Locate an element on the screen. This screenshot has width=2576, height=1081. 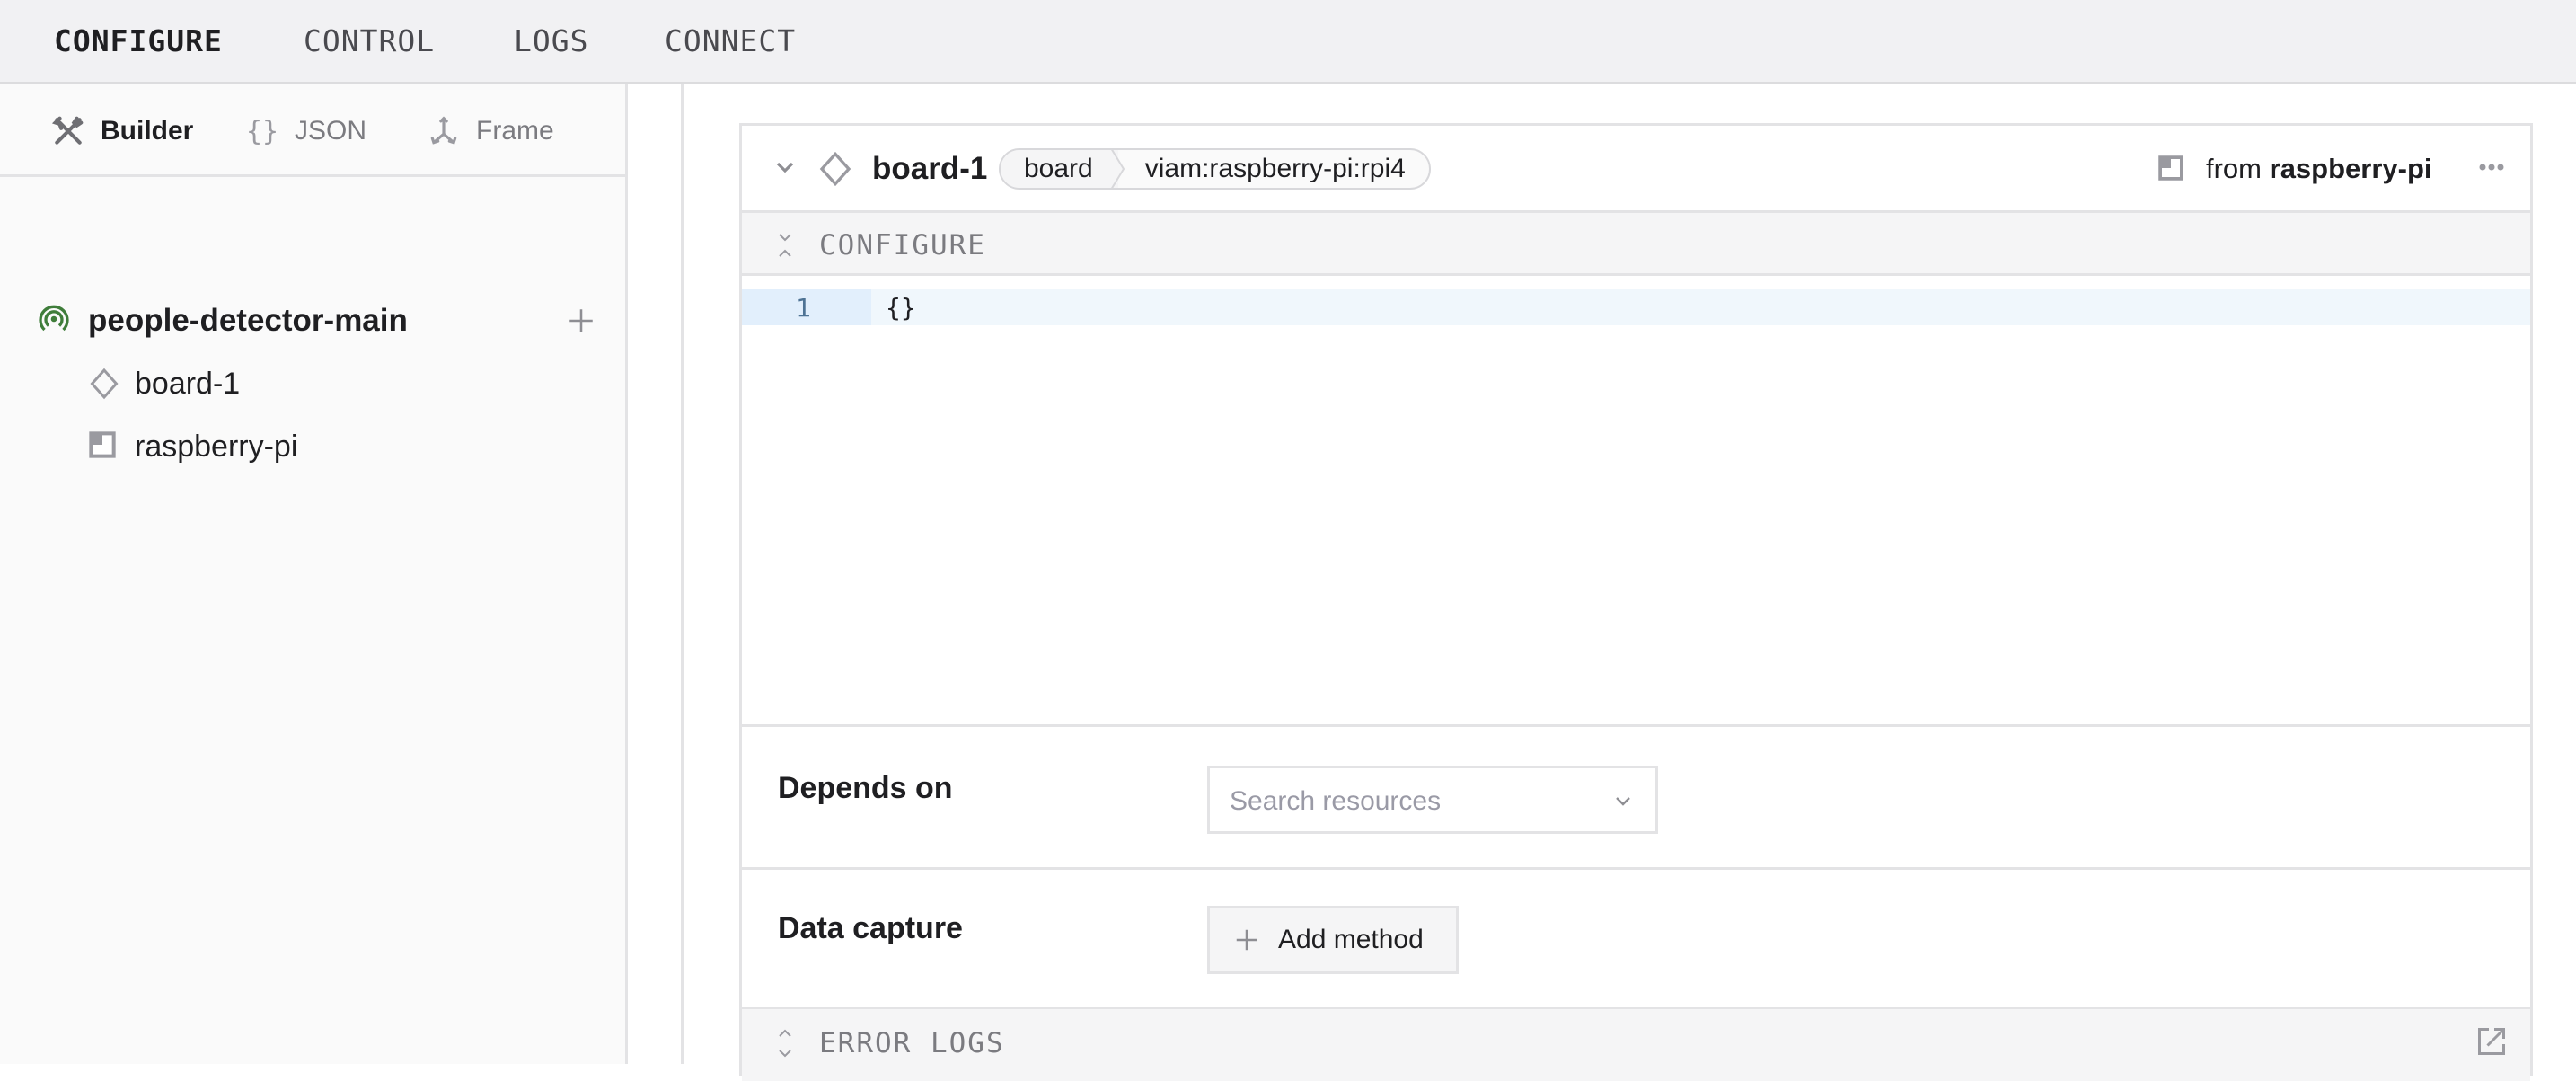
editor-line: 1 {} is located at coordinates (1636, 307).